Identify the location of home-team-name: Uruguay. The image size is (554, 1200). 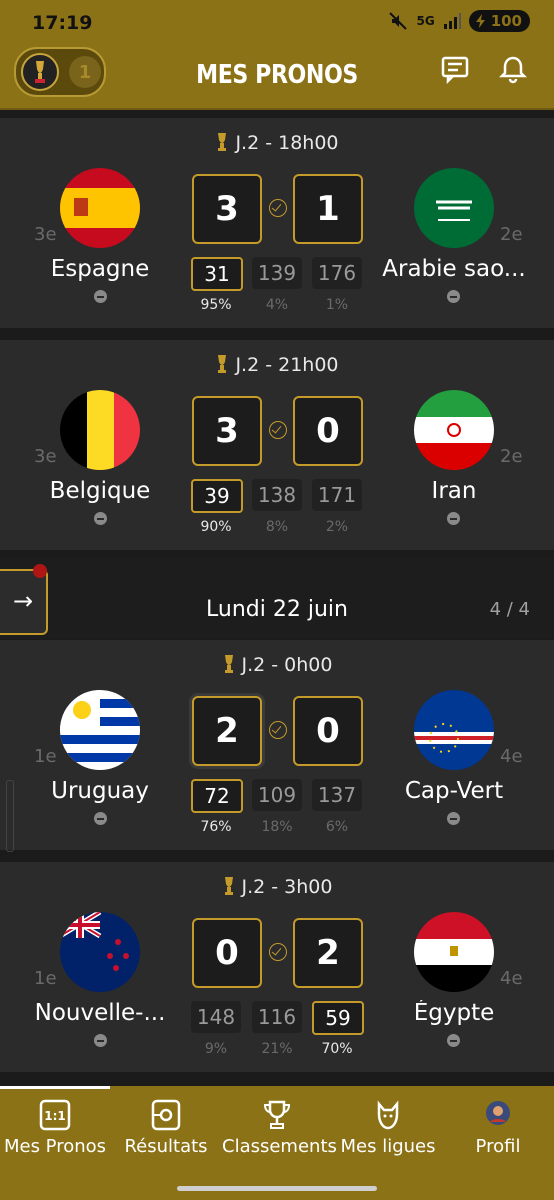
(100, 791).